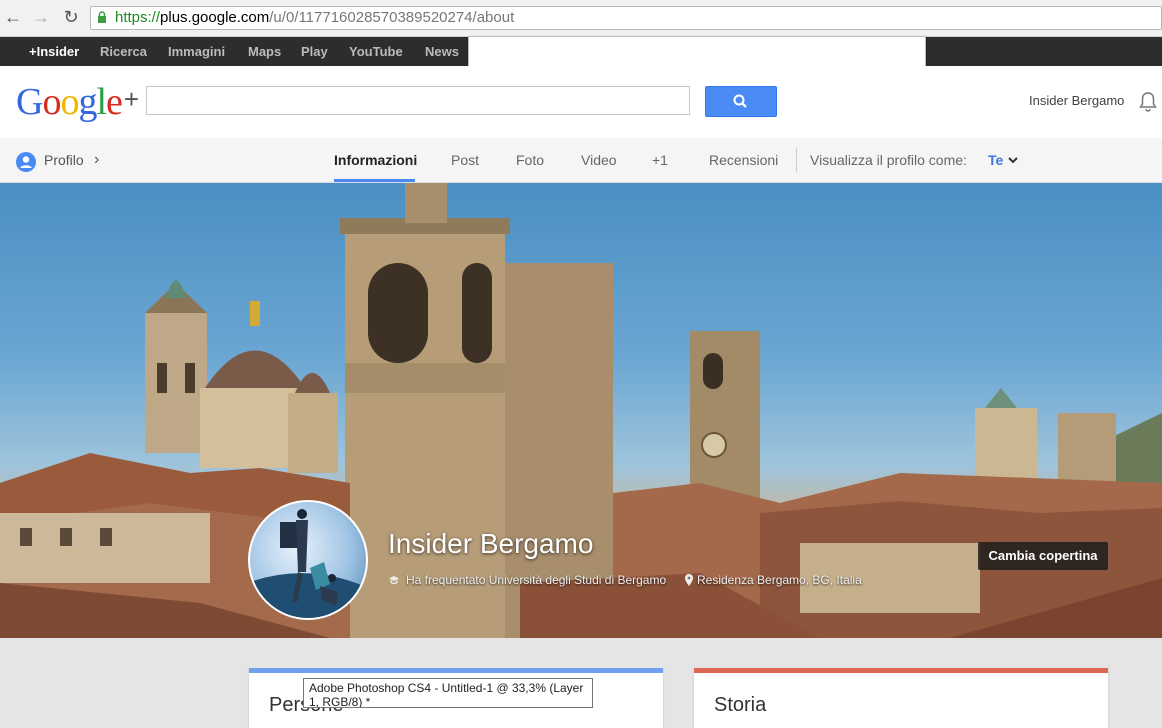 This screenshot has height=728, width=1162. Describe the element at coordinates (375, 160) in the screenshot. I see `tab-informazioni: Informazioni` at that location.